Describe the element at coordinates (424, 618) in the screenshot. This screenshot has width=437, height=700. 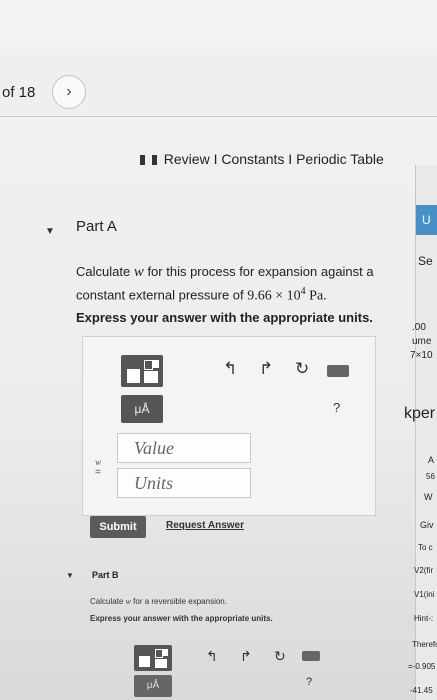
I see `side-text-hint: Hint-:` at that location.